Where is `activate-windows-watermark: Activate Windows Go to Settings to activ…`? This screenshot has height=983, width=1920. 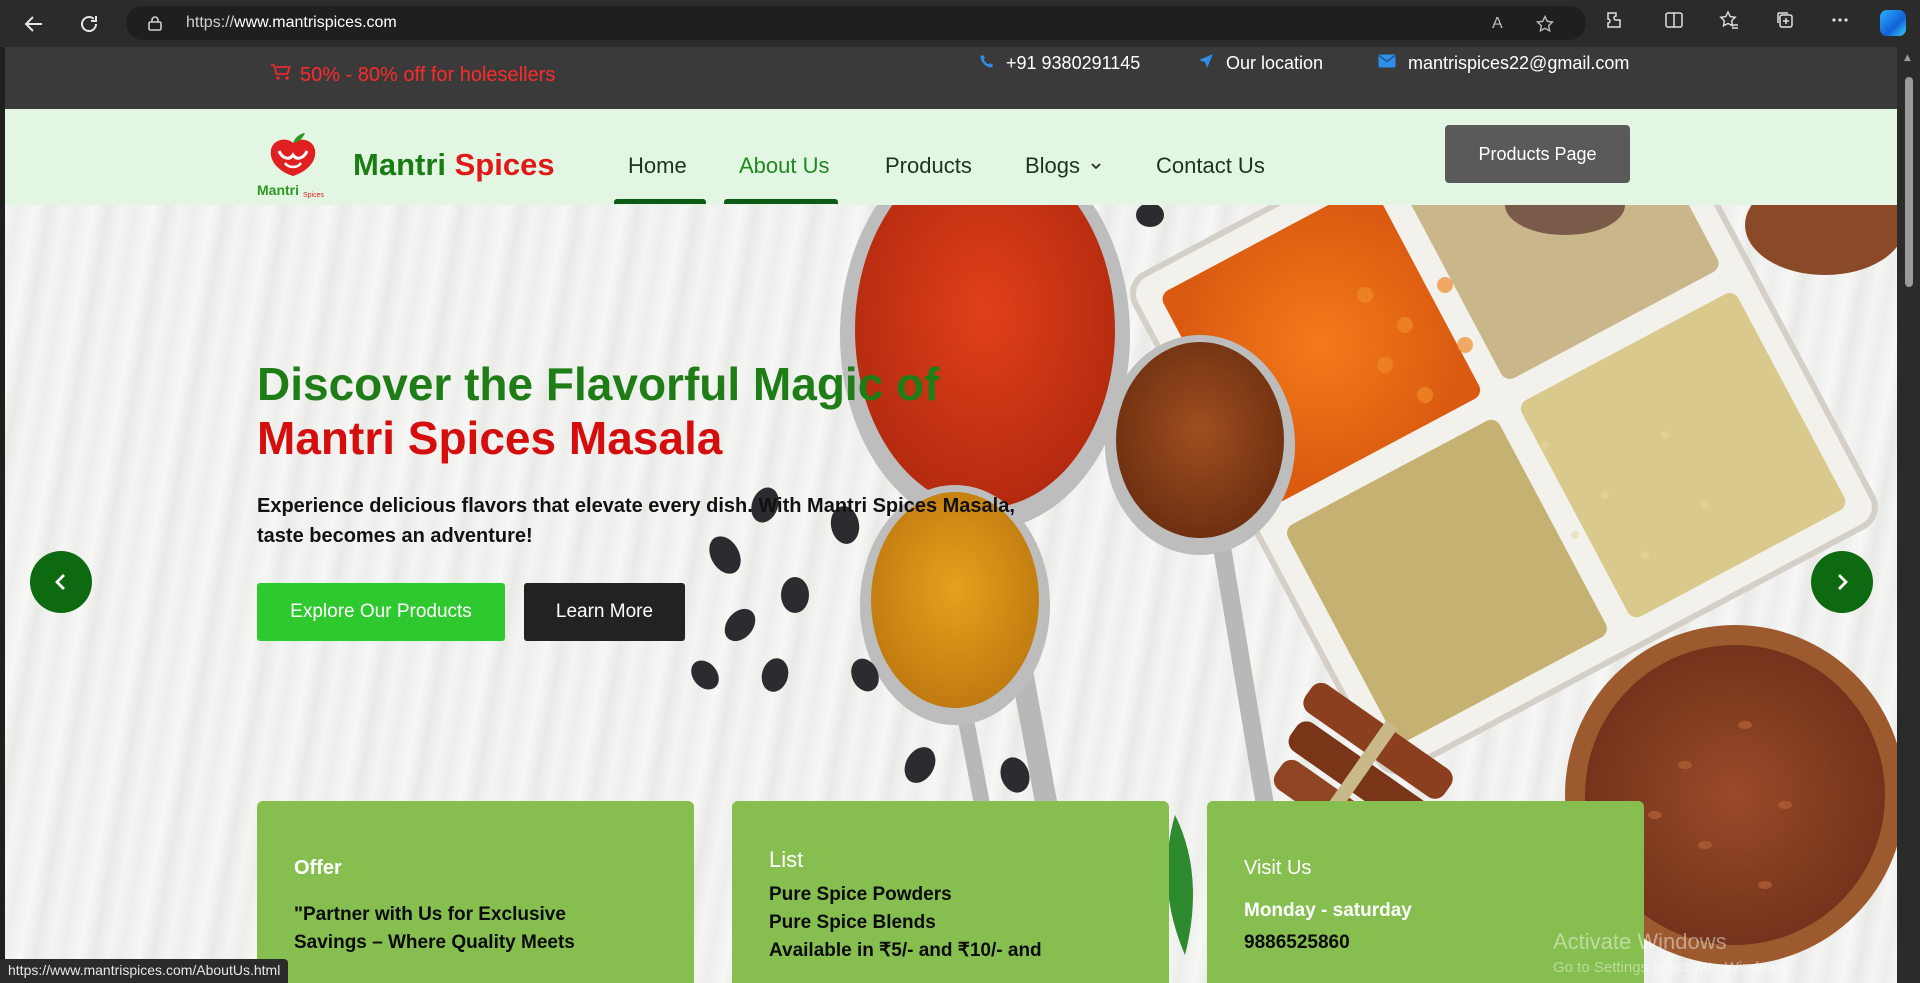 activate-windows-watermark: Activate Windows Go to Settings to activ… is located at coordinates (1671, 952).